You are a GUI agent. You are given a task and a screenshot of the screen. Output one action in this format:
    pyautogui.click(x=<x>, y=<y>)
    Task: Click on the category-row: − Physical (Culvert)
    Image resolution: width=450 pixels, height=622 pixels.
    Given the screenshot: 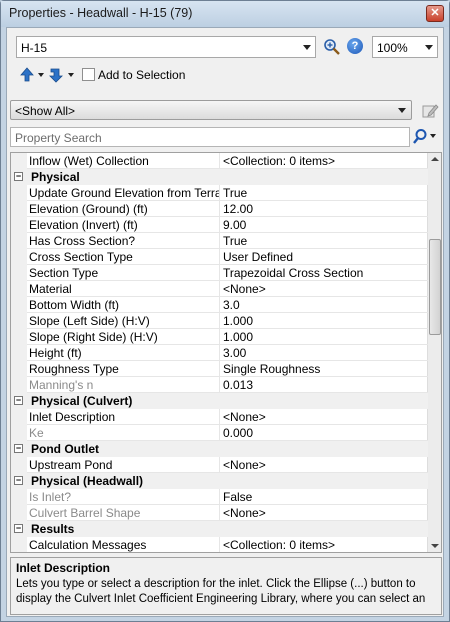 What is the action you would take?
    pyautogui.click(x=219, y=401)
    